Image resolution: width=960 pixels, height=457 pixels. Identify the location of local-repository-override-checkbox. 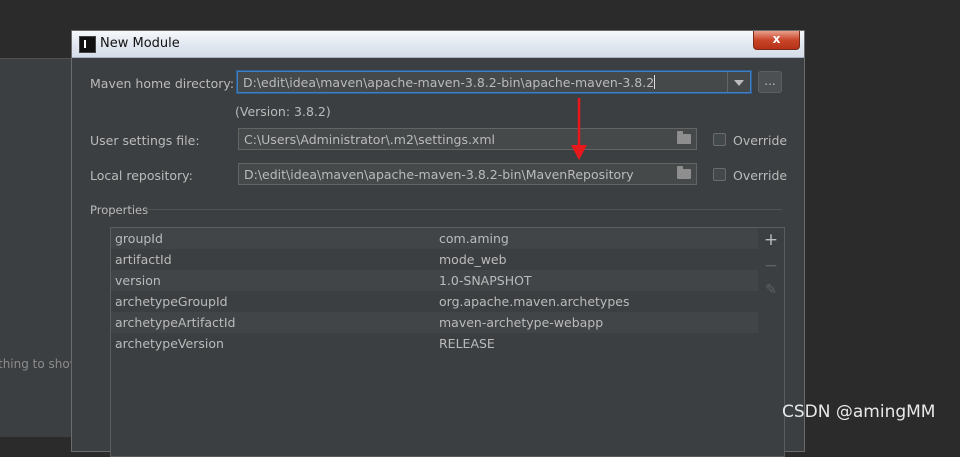
(719, 174).